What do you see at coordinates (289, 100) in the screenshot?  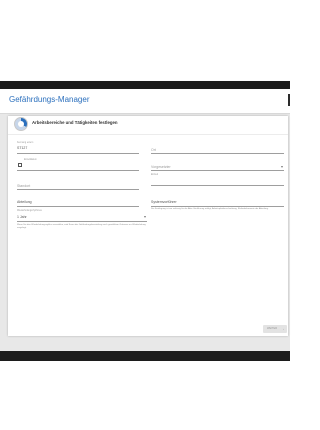 I see `header-edge-marker` at bounding box center [289, 100].